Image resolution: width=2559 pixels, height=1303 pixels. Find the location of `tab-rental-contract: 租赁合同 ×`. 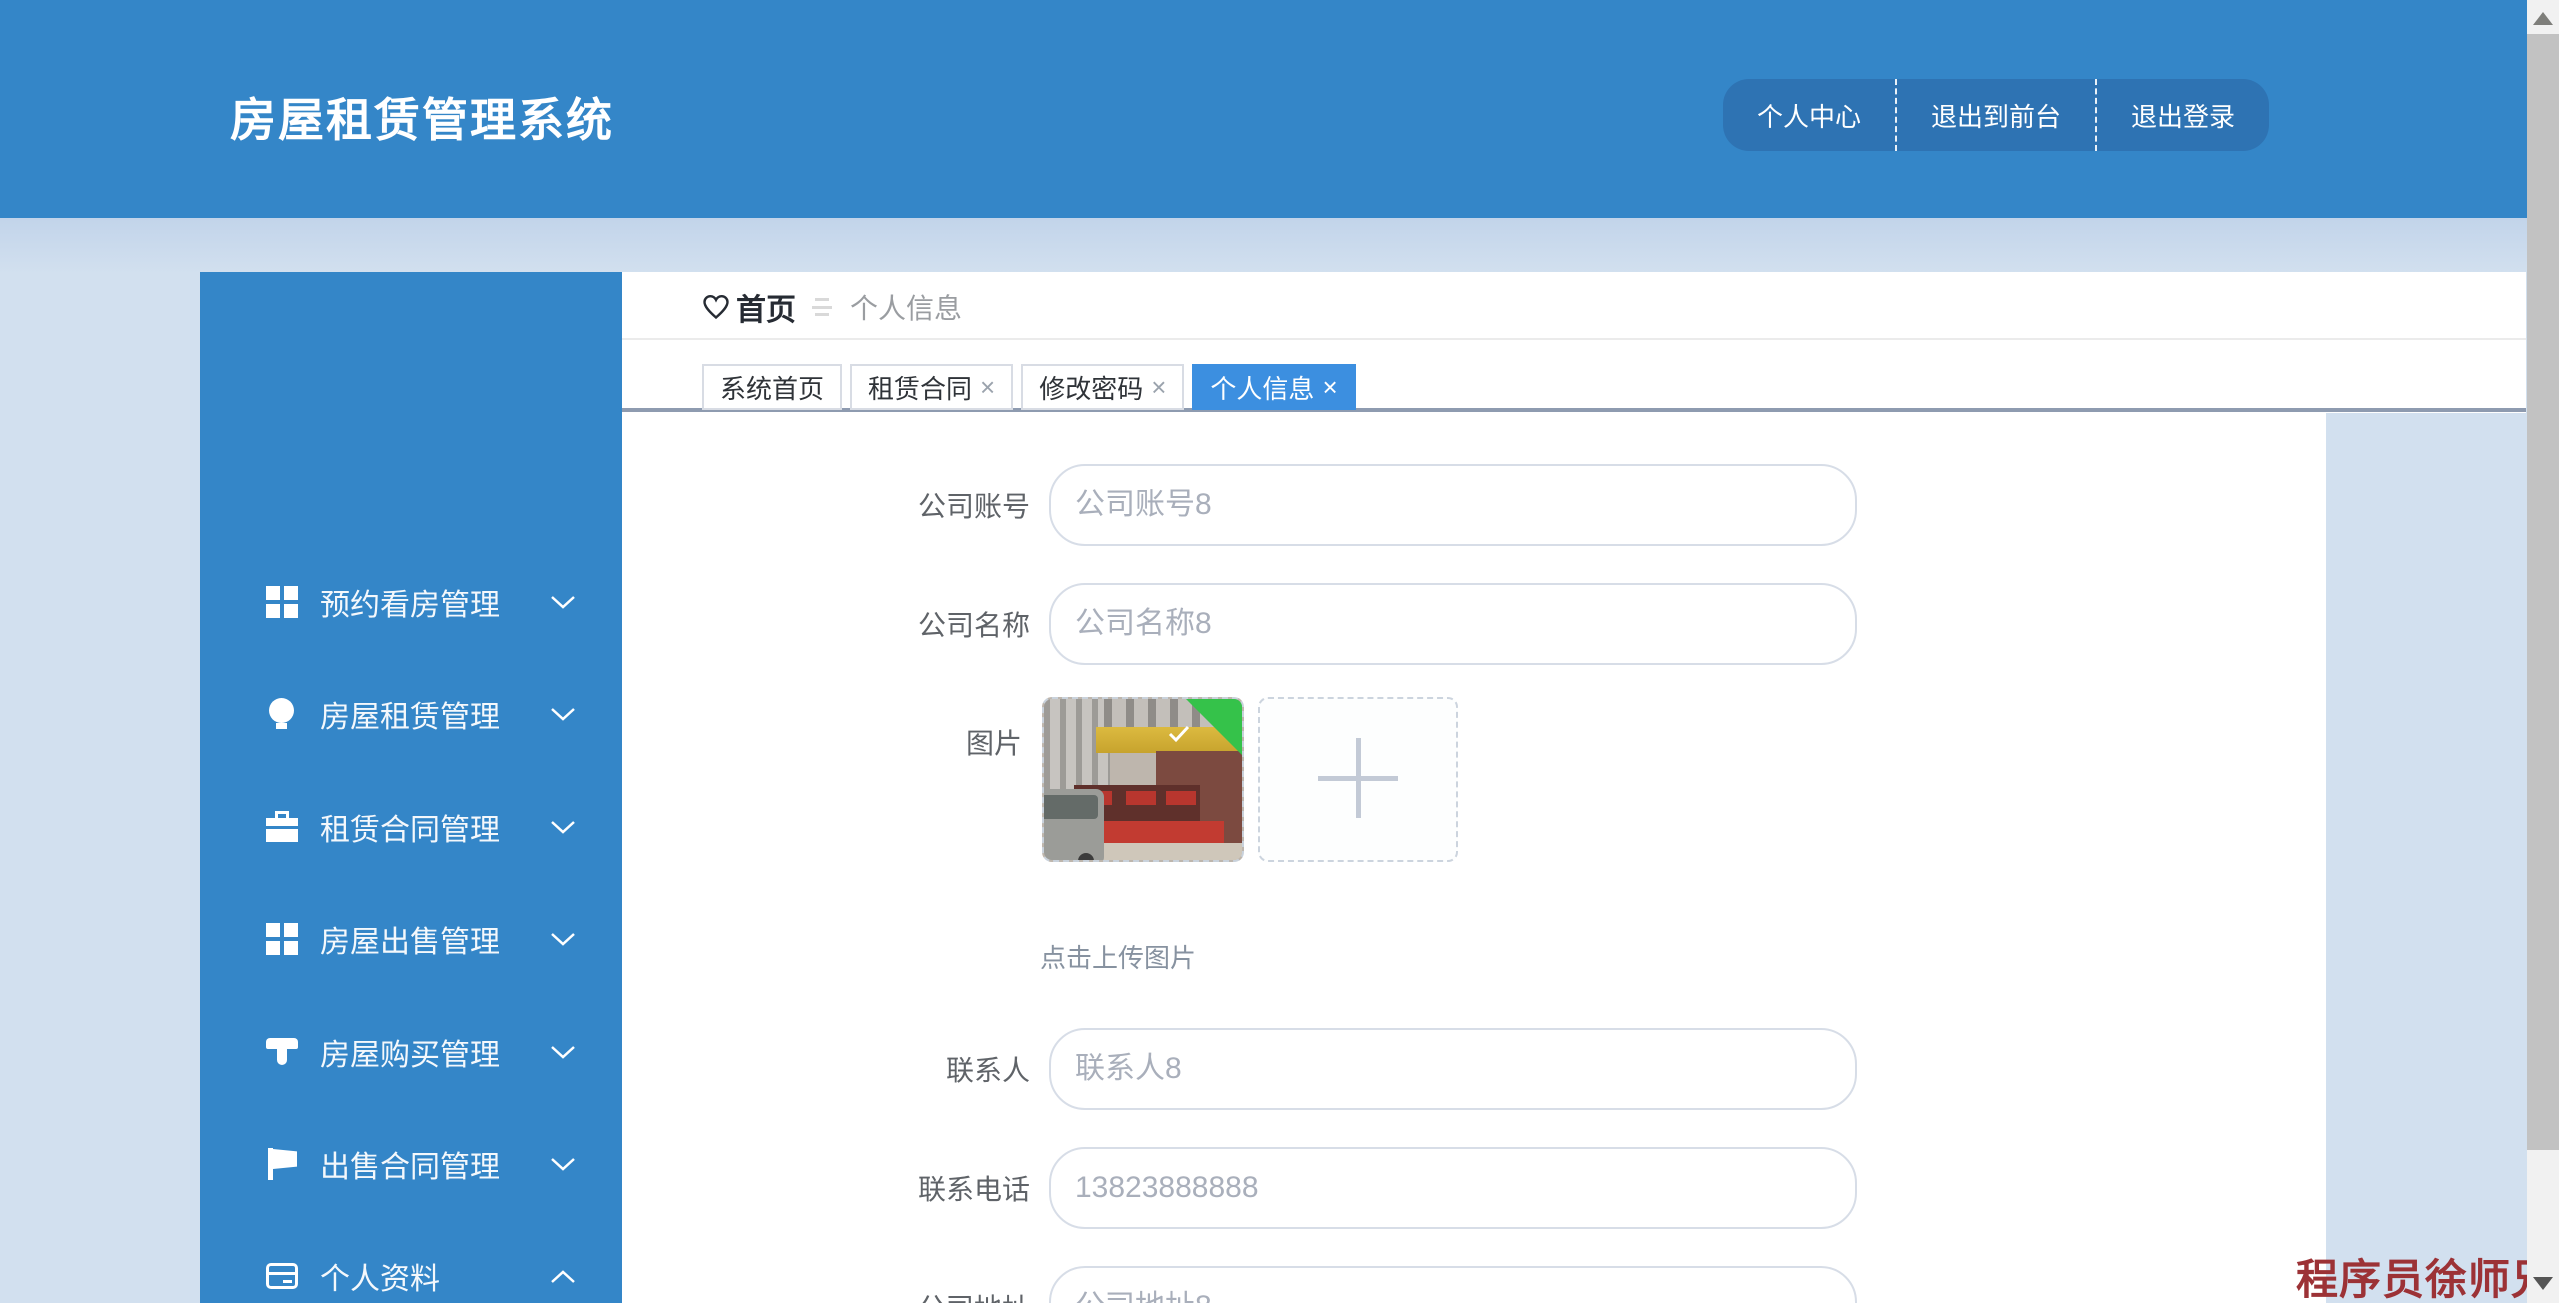

tab-rental-contract: 租赁合同 × is located at coordinates (932, 387).